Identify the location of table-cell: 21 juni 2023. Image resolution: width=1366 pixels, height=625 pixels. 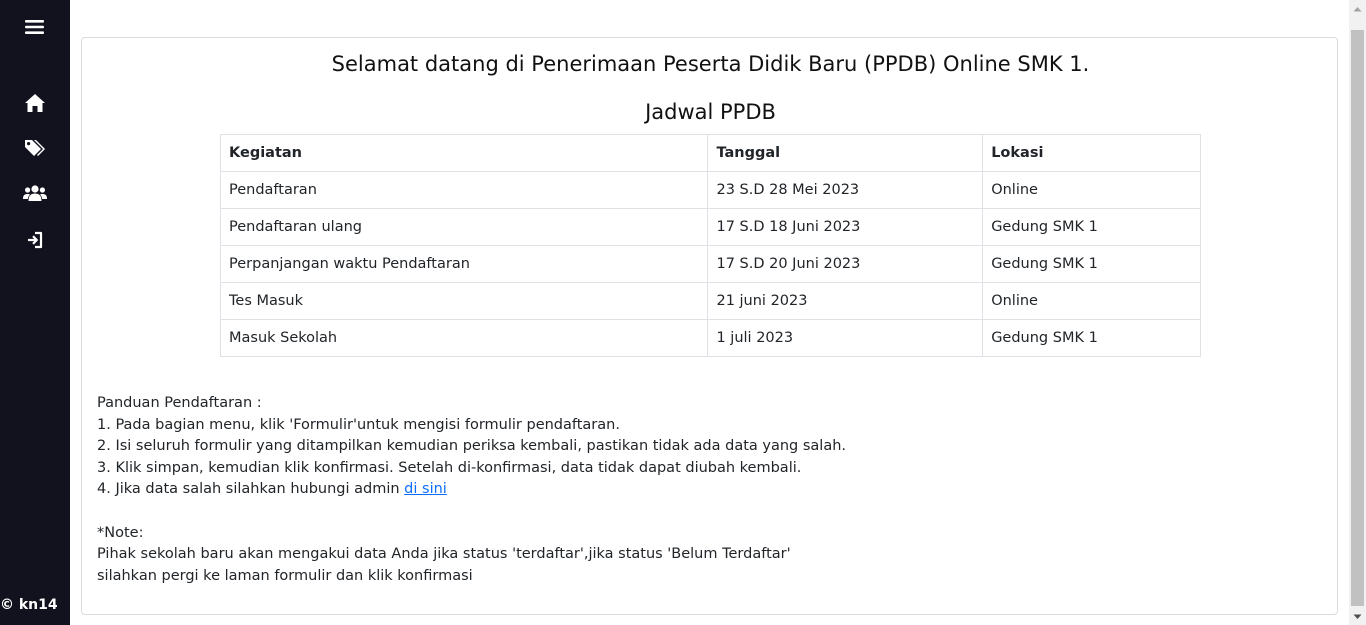
(845, 301).